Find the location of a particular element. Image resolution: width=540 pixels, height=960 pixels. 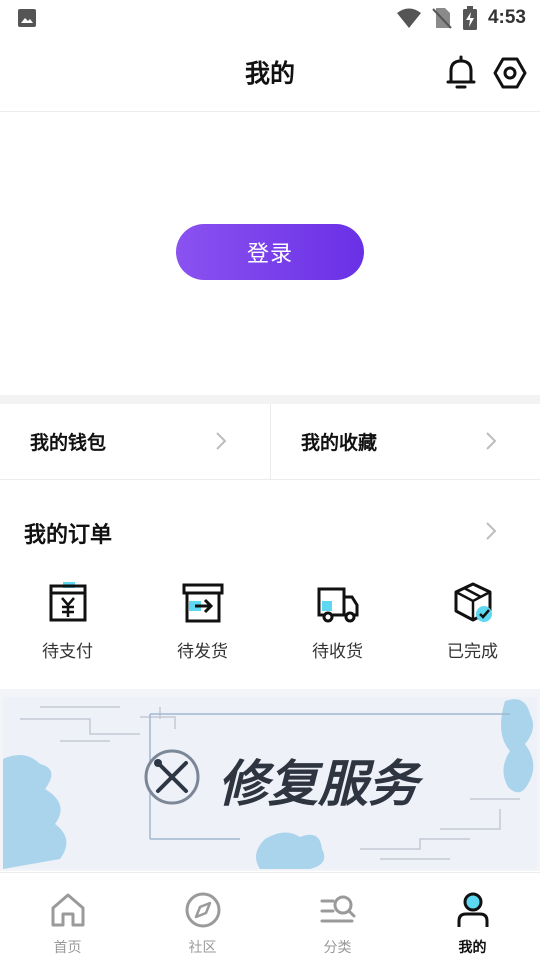

pending-payment-icon is located at coordinates (68, 602).